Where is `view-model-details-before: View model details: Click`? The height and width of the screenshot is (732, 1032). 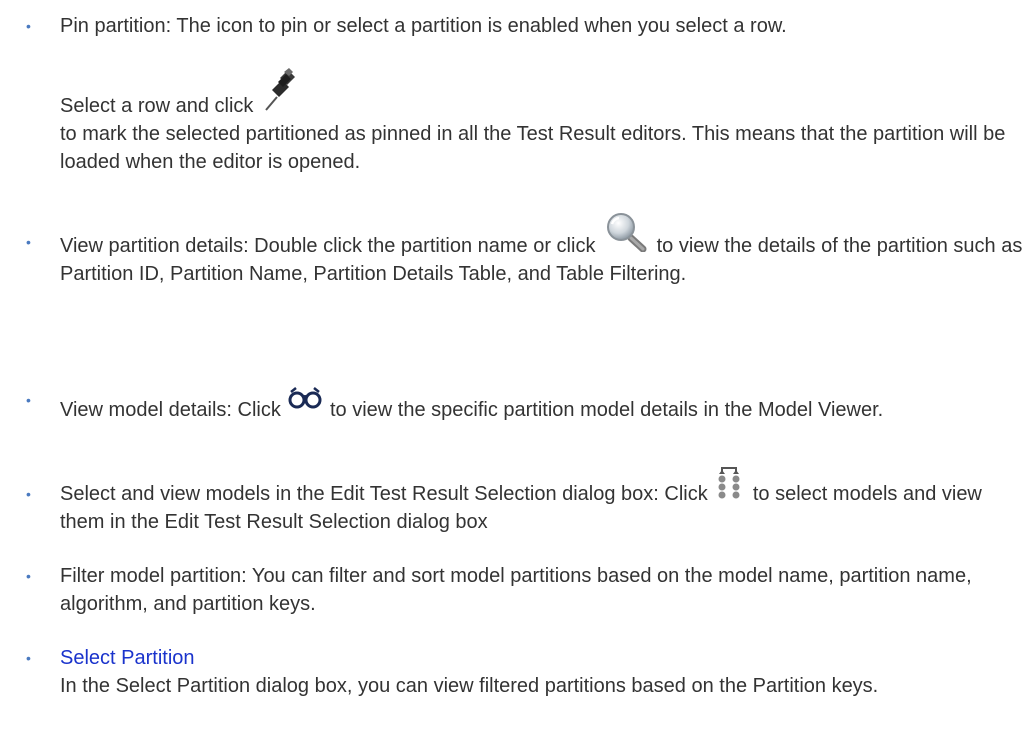
view-model-details-before: View model details: Click is located at coordinates (170, 410).